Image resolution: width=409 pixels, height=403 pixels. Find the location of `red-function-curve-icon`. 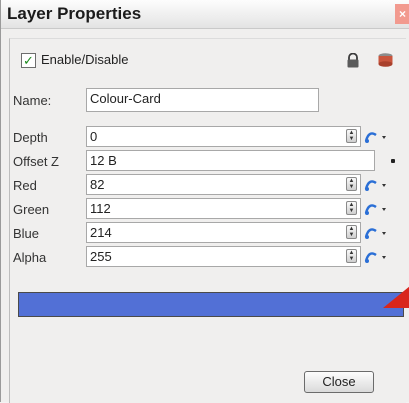

red-function-curve-icon is located at coordinates (376, 185).